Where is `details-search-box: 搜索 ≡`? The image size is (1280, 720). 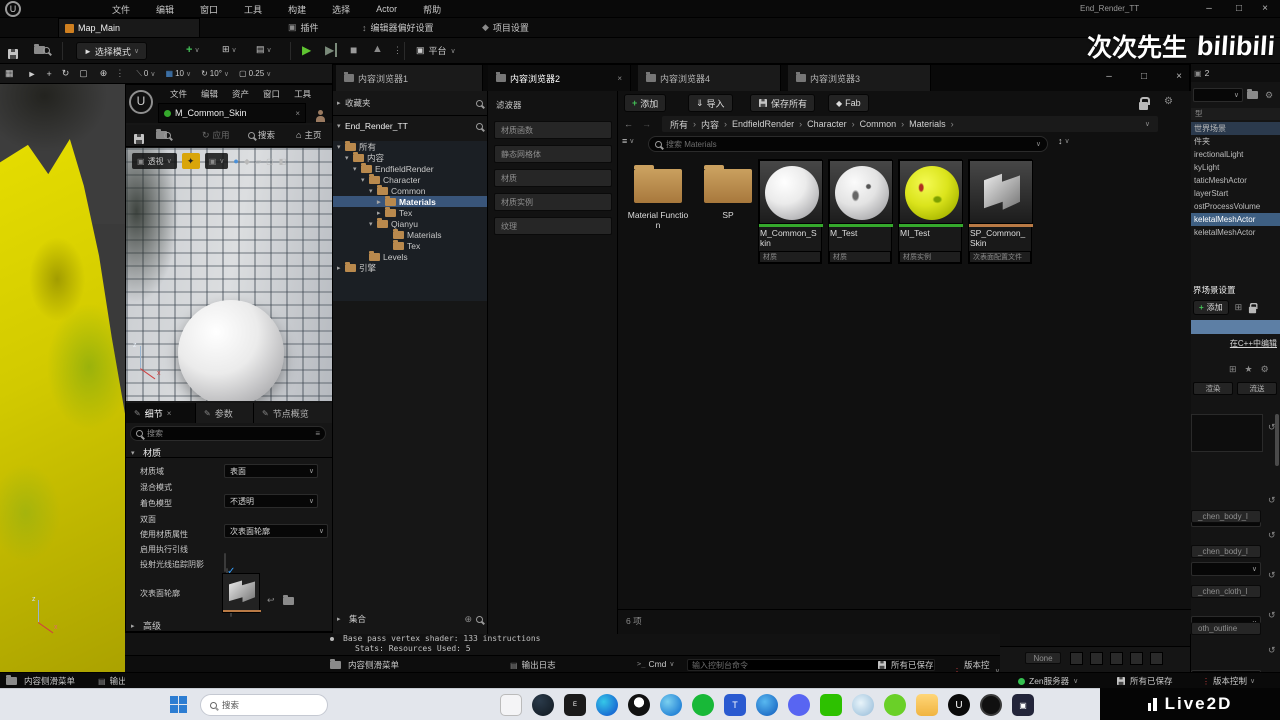
details-search-box: 搜索 ≡ is located at coordinates (228, 433).